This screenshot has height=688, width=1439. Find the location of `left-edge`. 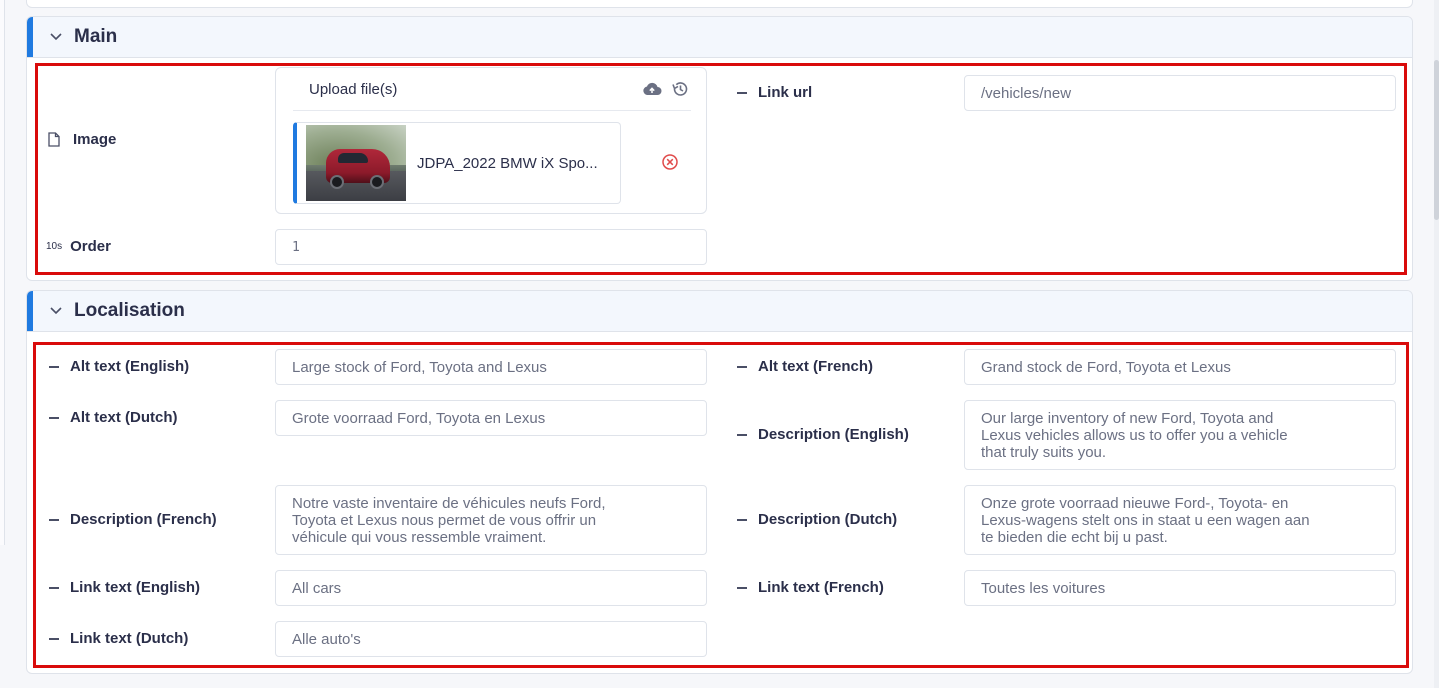

left-edge is located at coordinates (2, 272).